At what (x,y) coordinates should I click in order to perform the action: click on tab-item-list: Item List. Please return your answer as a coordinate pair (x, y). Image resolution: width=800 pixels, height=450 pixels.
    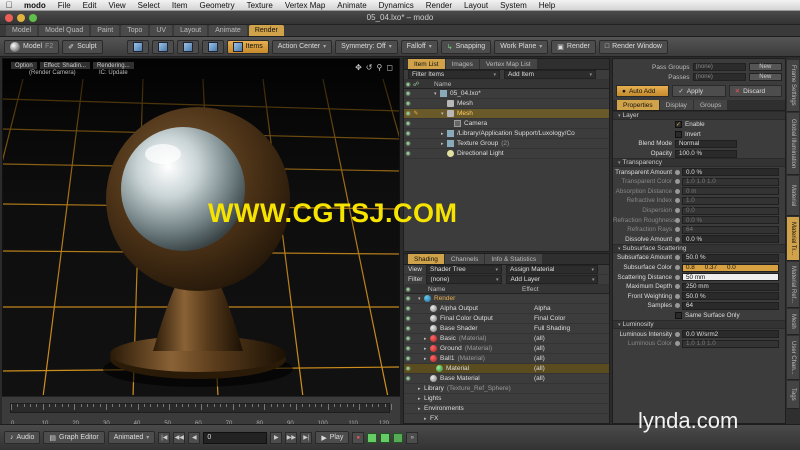
    Looking at the image, I should click on (426, 64).